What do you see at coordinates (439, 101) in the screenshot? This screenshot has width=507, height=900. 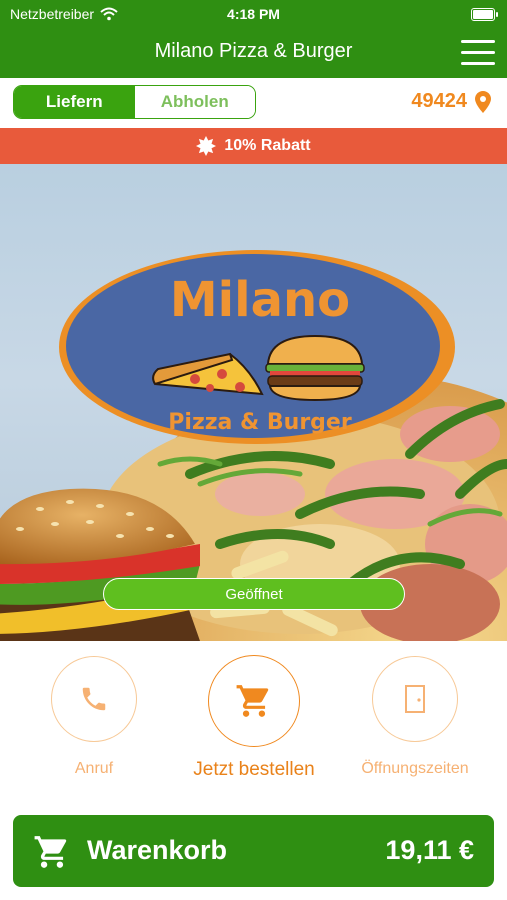 I see `zip-code: 49424` at bounding box center [439, 101].